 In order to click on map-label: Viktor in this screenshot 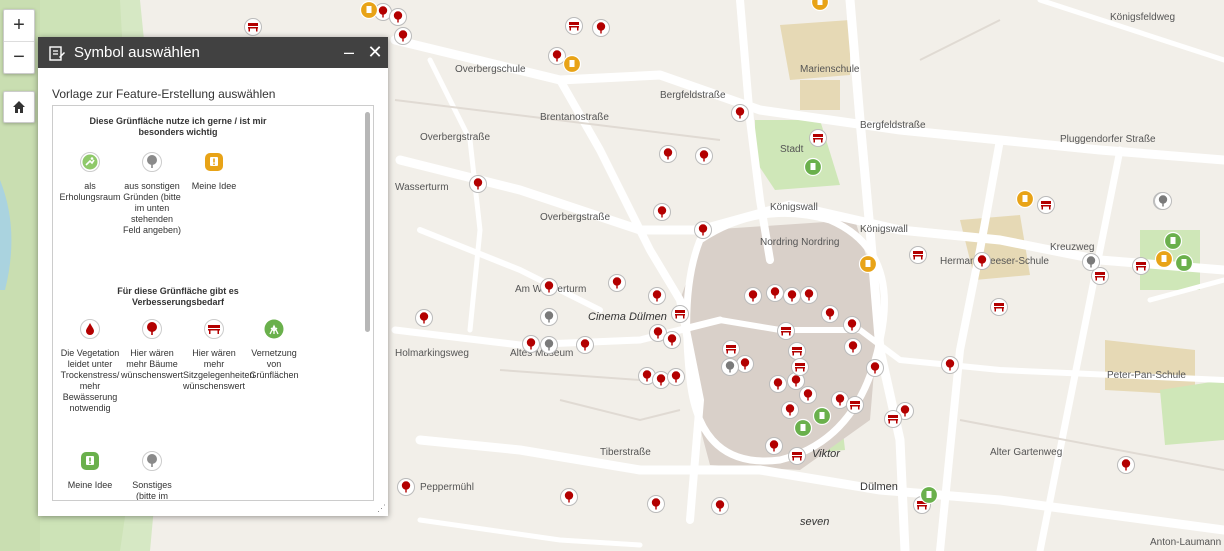, I will do `click(826, 454)`.